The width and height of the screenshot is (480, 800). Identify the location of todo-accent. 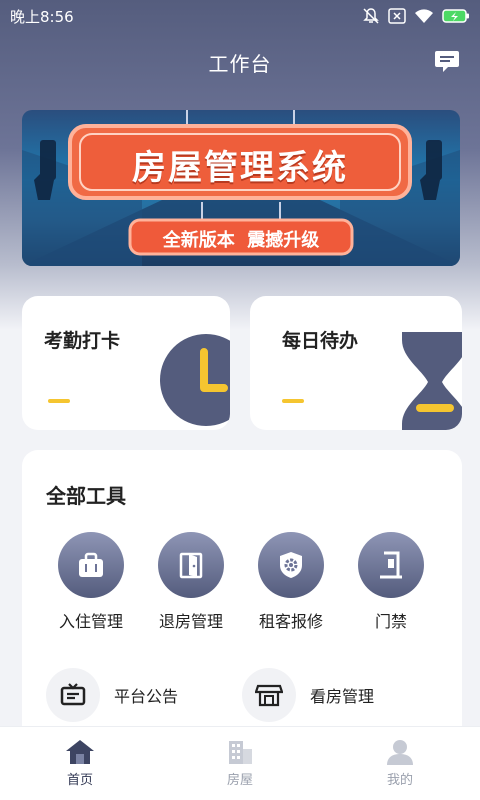
(293, 401).